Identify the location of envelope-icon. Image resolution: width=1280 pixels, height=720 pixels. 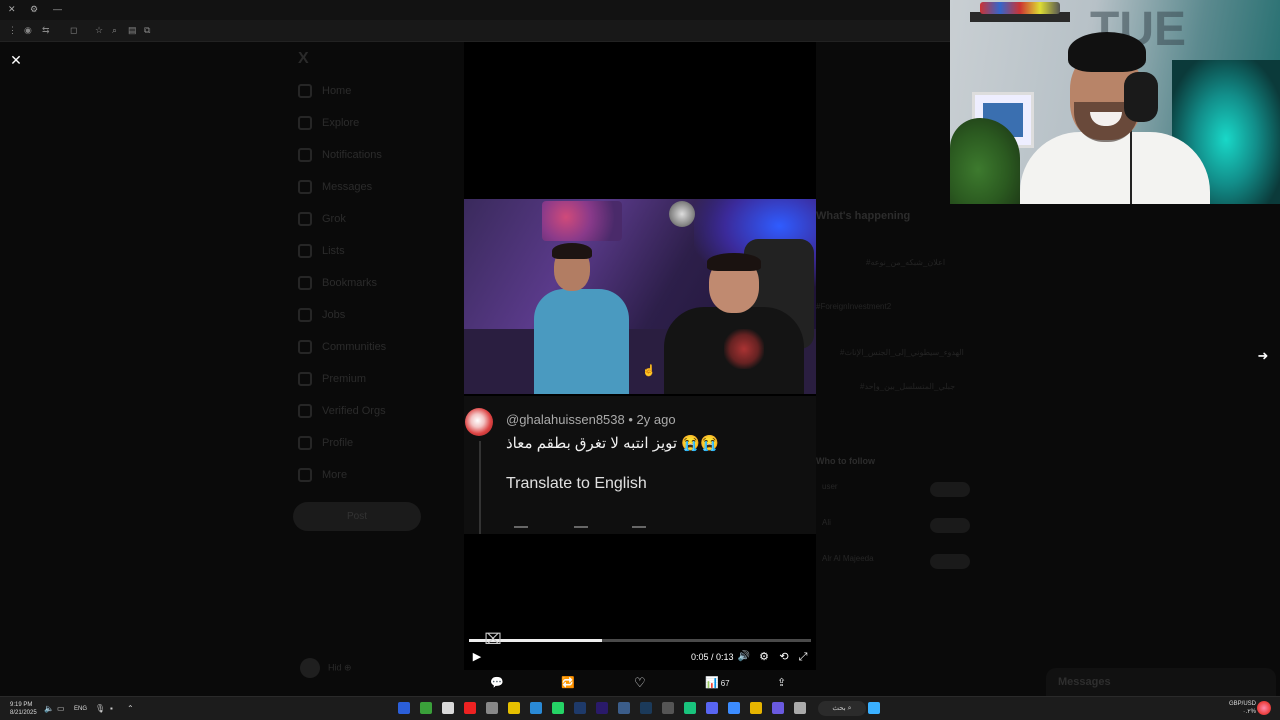
(305, 187).